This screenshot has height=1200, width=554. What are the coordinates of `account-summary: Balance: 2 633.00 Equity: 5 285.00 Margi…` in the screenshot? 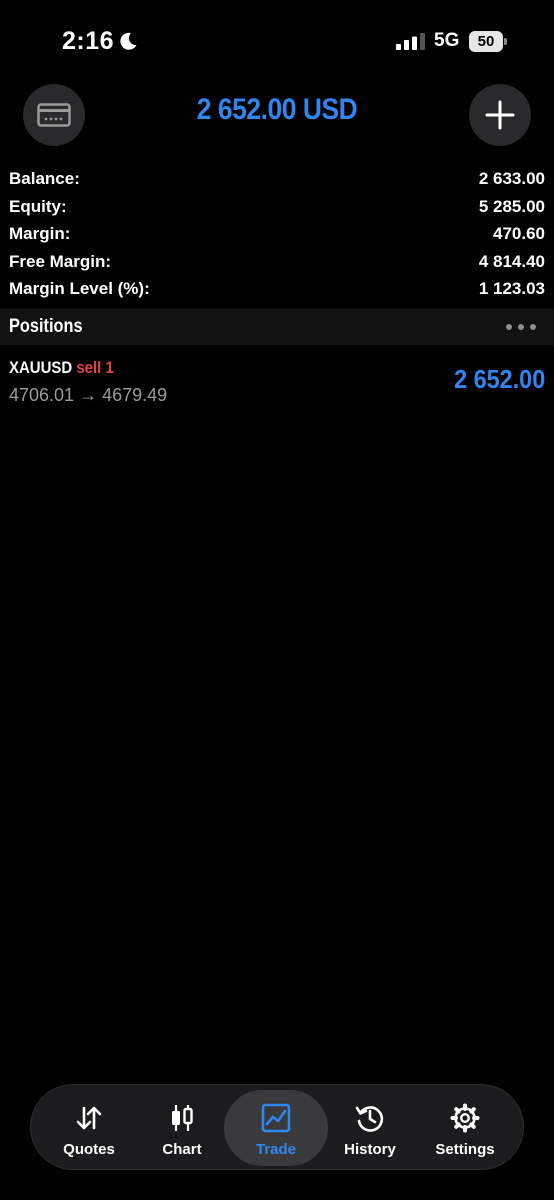 It's located at (277, 236).